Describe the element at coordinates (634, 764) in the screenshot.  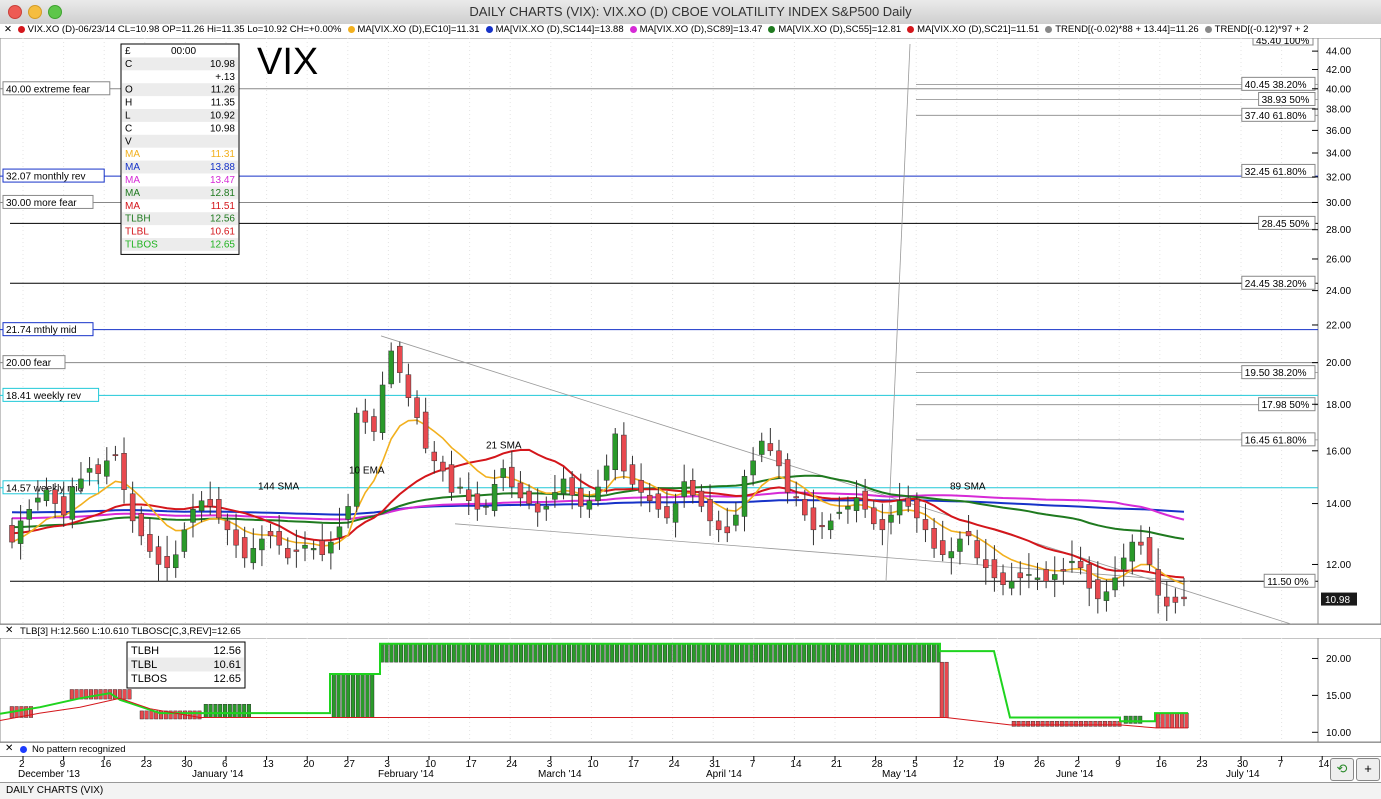
I see `x-tick-label: 17` at that location.